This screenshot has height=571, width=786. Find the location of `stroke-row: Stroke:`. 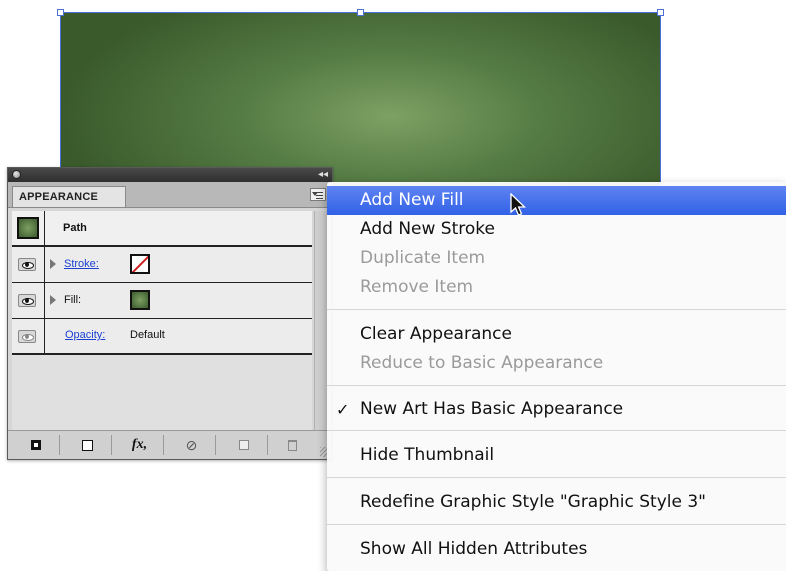

stroke-row: Stroke: is located at coordinates (162, 265).